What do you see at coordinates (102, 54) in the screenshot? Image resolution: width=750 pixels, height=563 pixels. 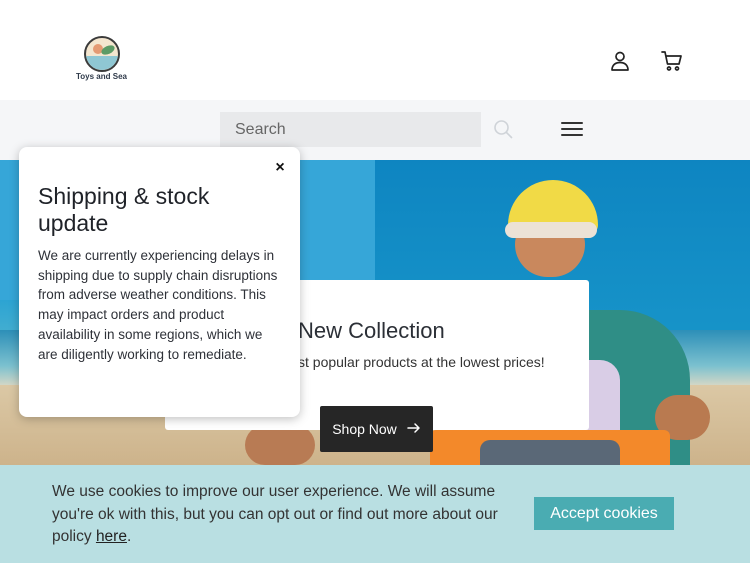 I see `logo-badge` at bounding box center [102, 54].